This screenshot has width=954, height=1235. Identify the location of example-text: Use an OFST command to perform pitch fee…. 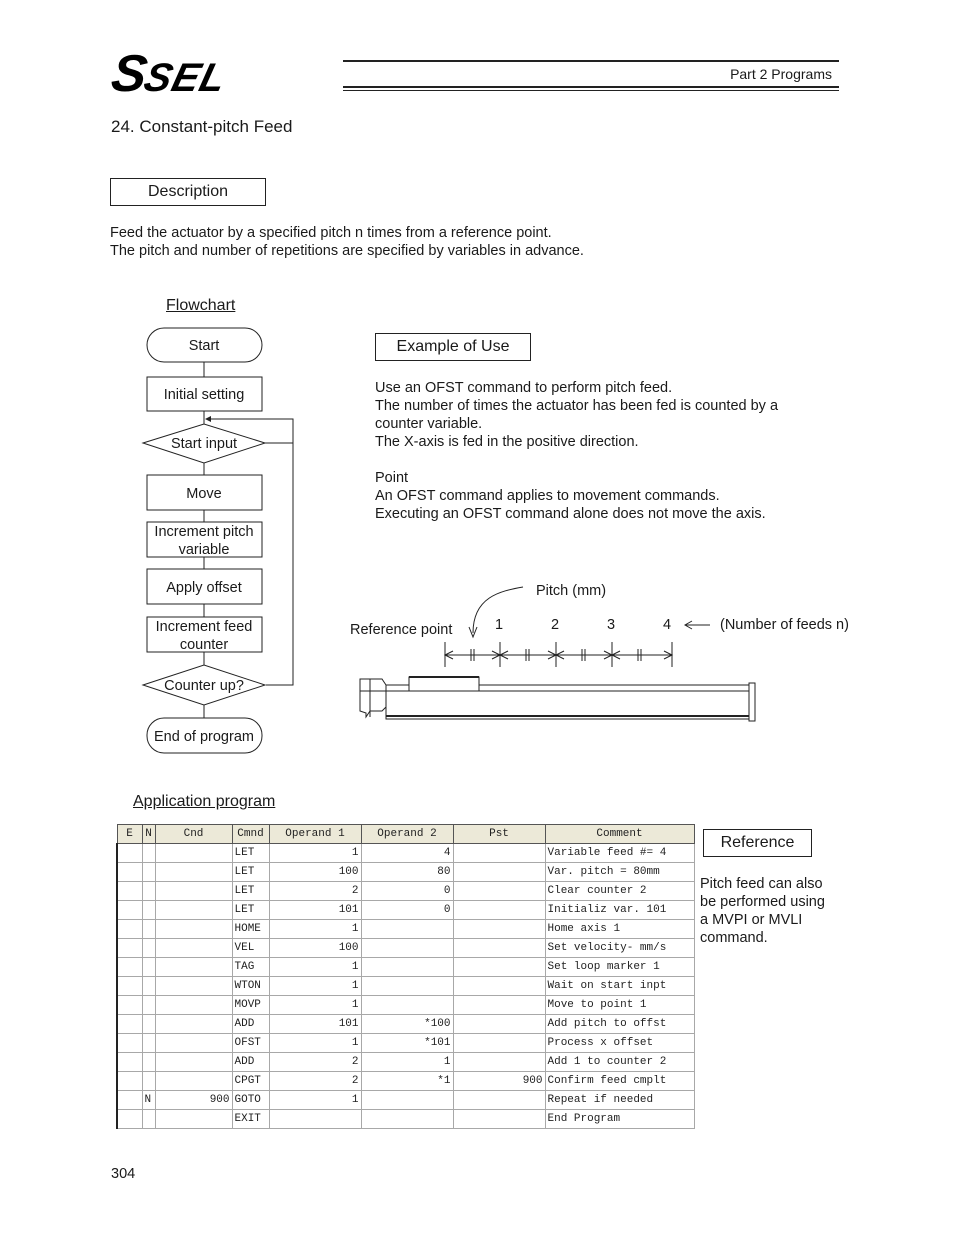
(576, 451).